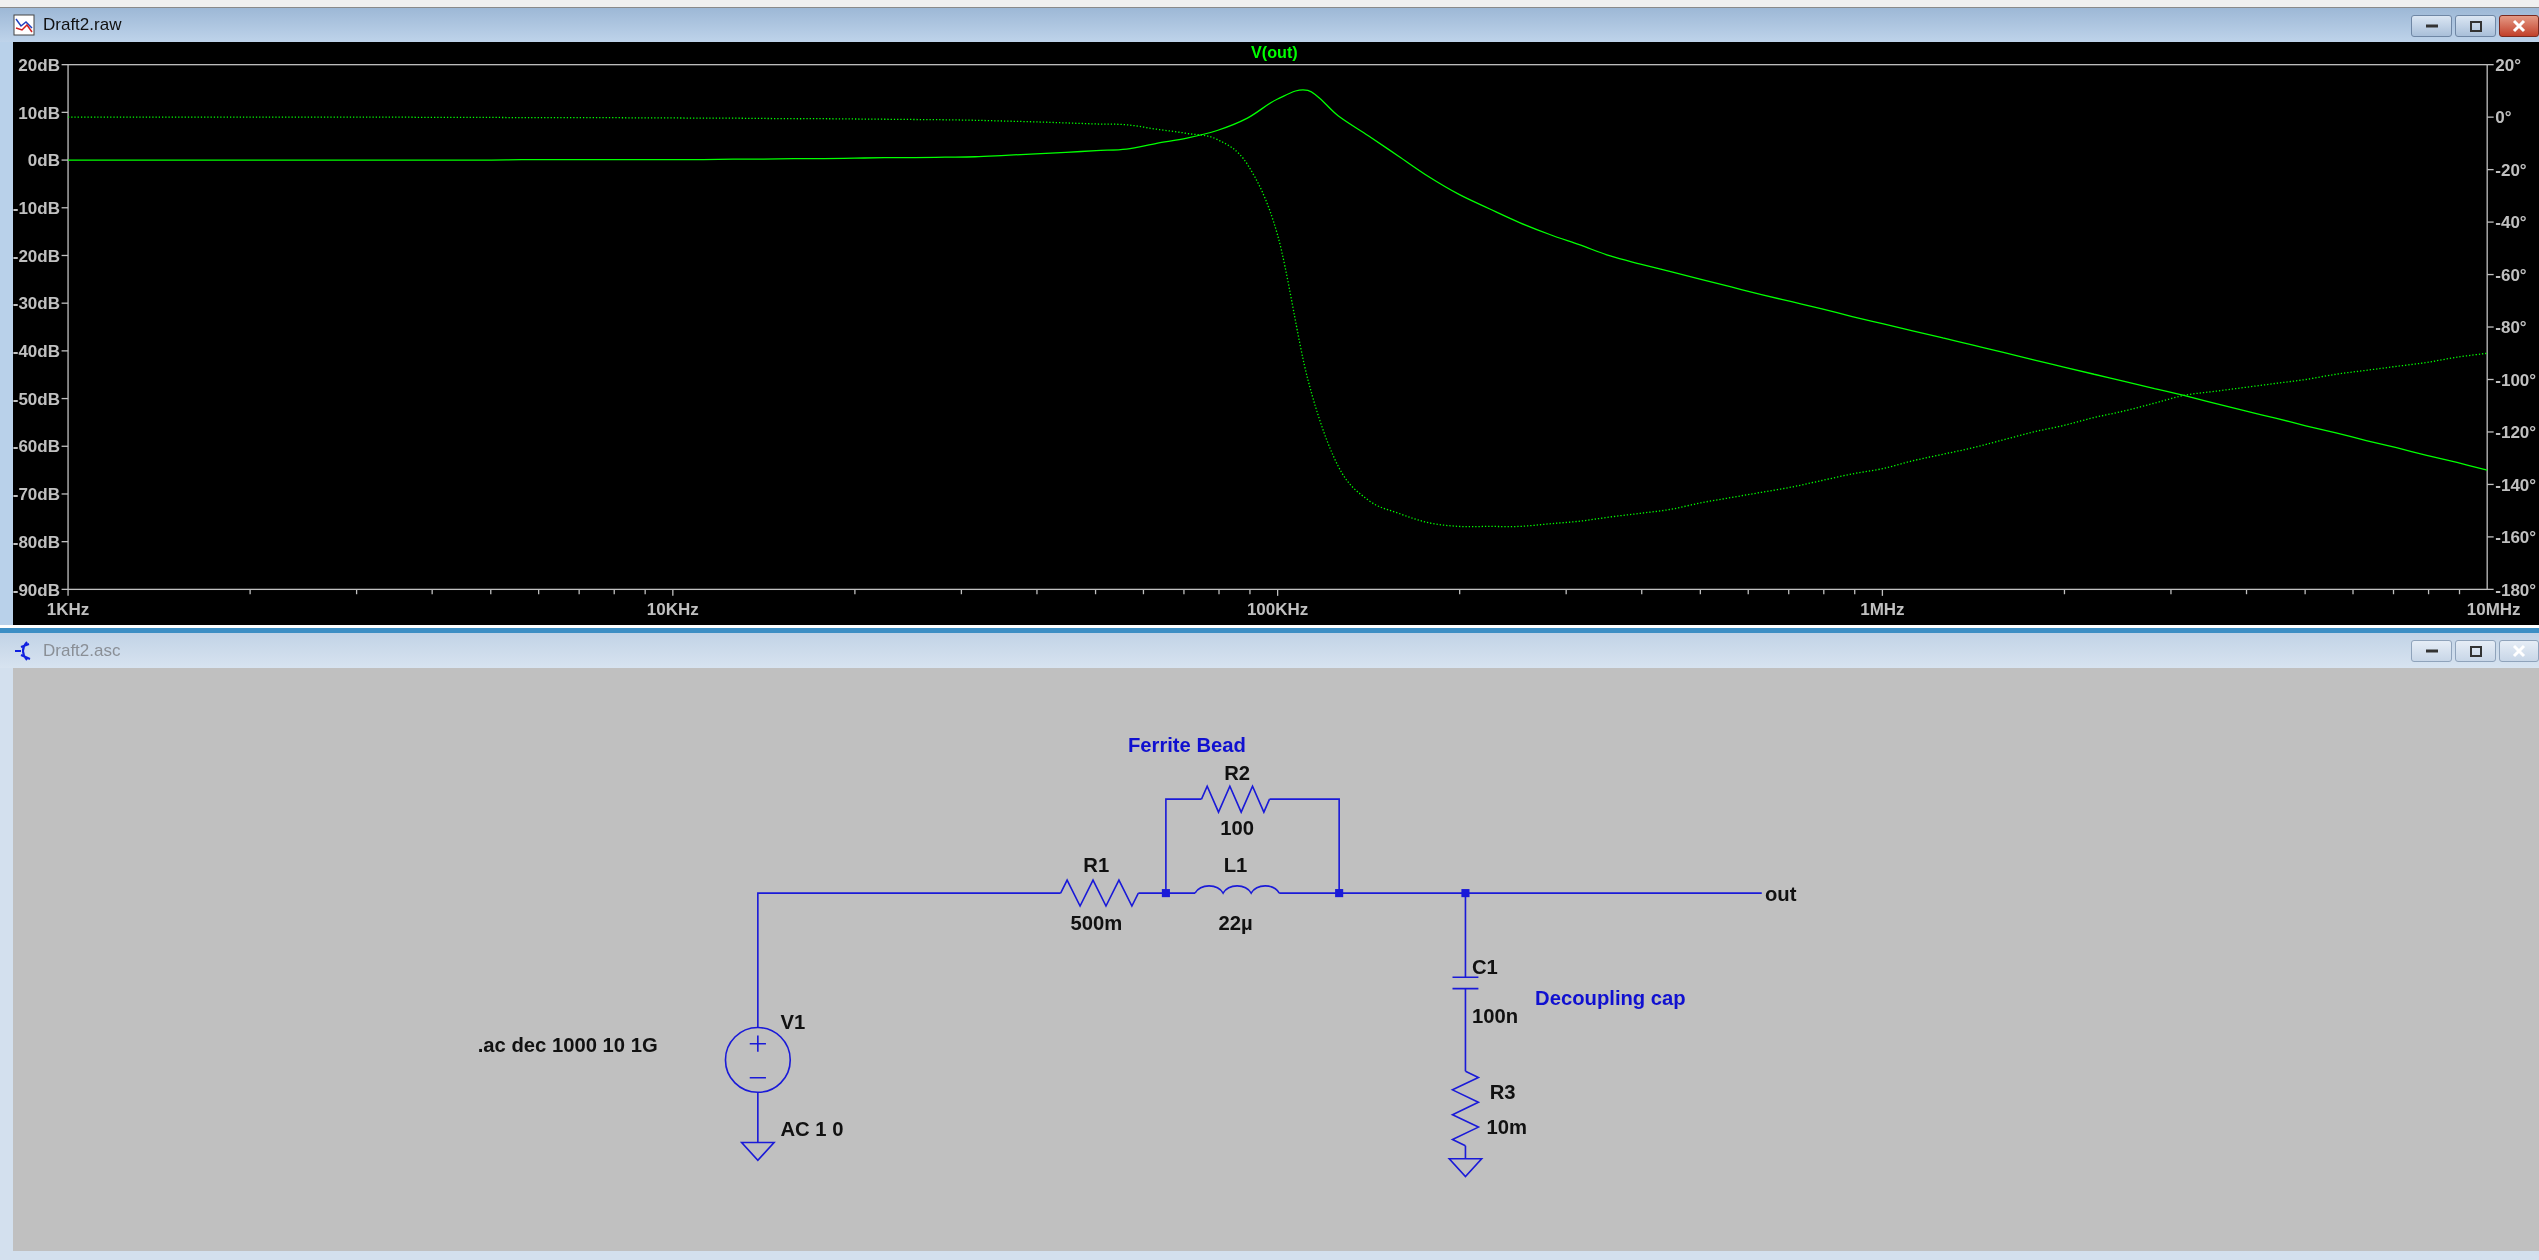 The image size is (2539, 1260). Describe the element at coordinates (567, 1044) in the screenshot. I see `spice-directive: .ac dec 1000 10 1G` at that location.